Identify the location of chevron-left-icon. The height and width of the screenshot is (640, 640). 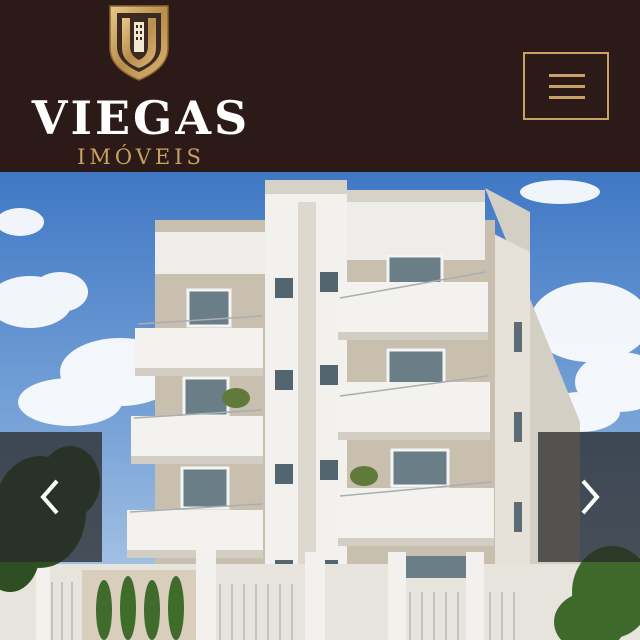
(49, 497).